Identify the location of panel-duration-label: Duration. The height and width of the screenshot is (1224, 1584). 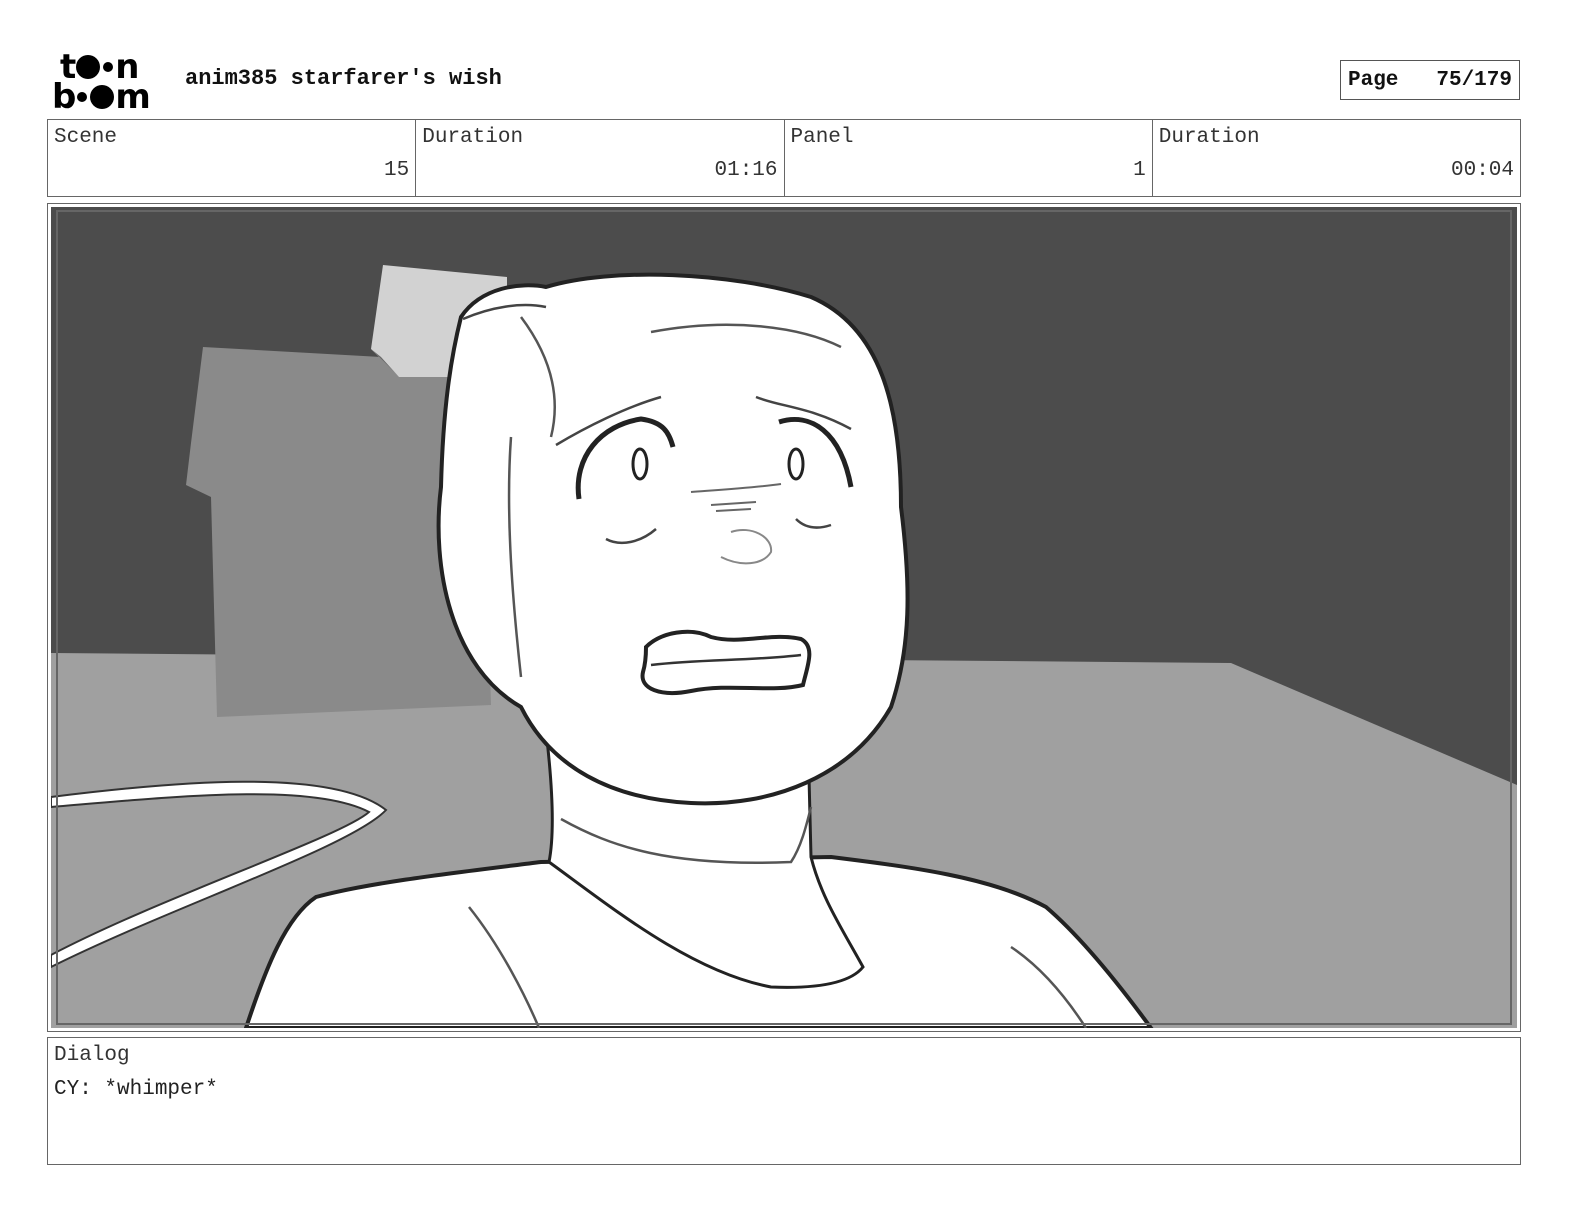
(1209, 137).